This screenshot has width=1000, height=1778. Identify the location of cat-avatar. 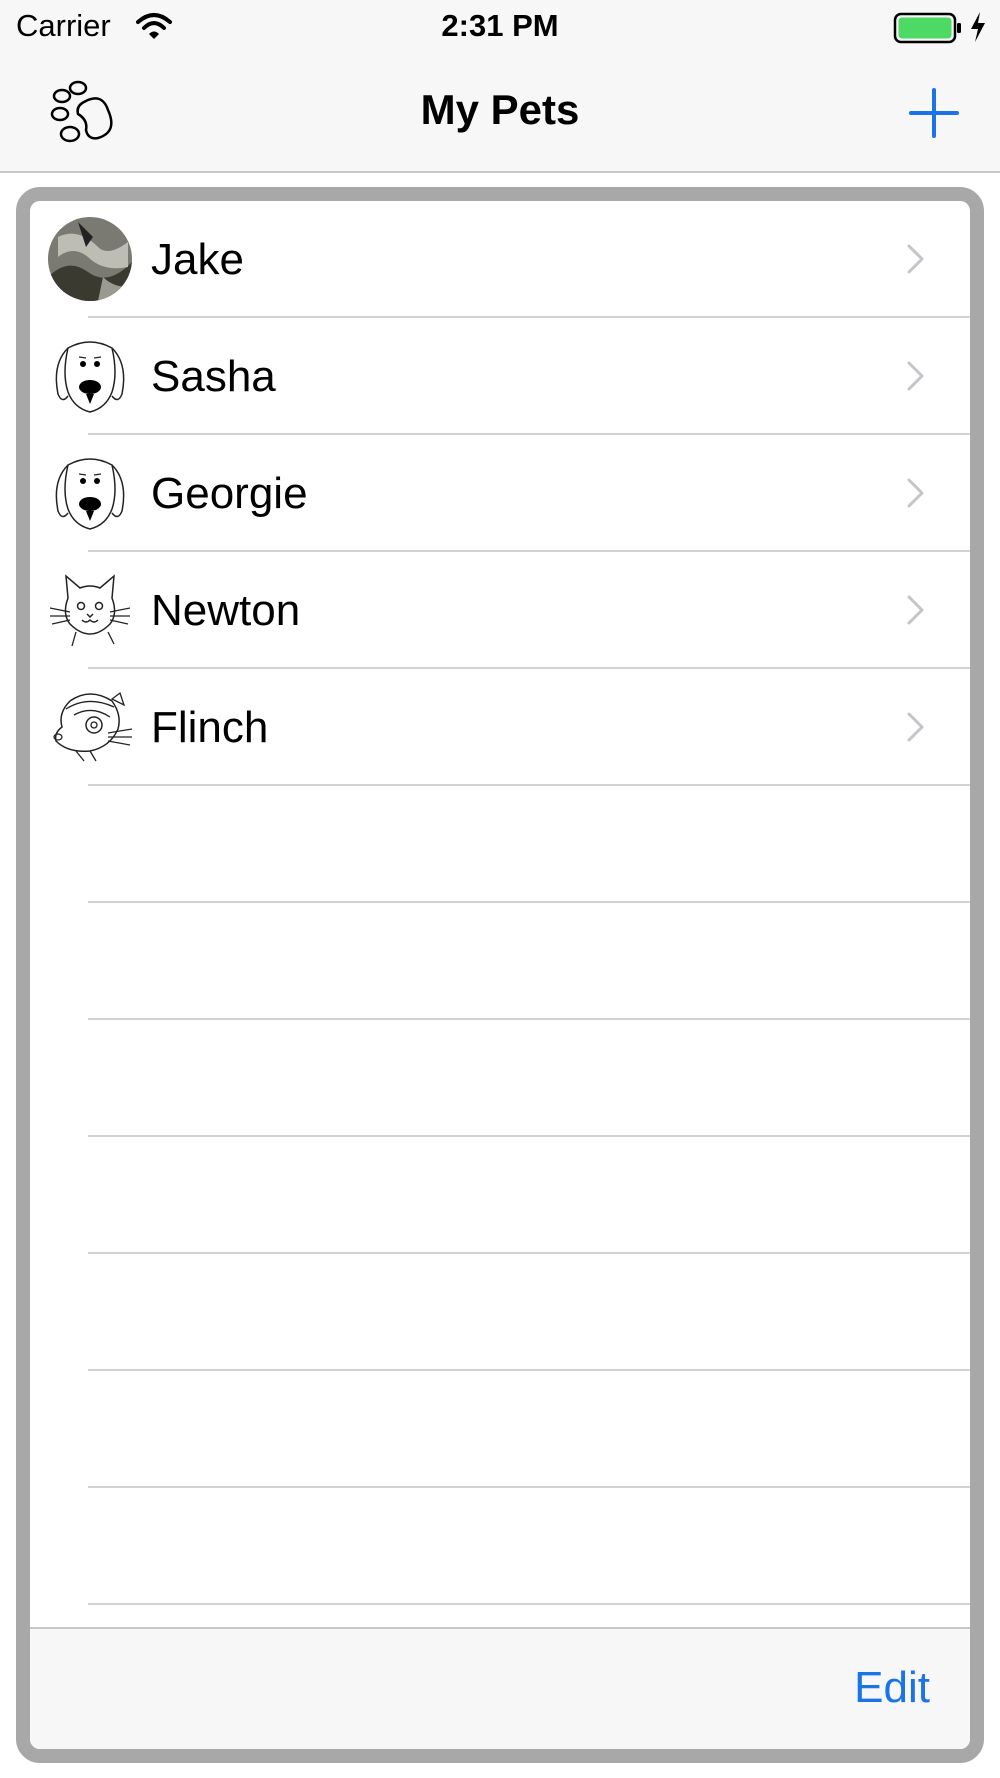
(90, 610).